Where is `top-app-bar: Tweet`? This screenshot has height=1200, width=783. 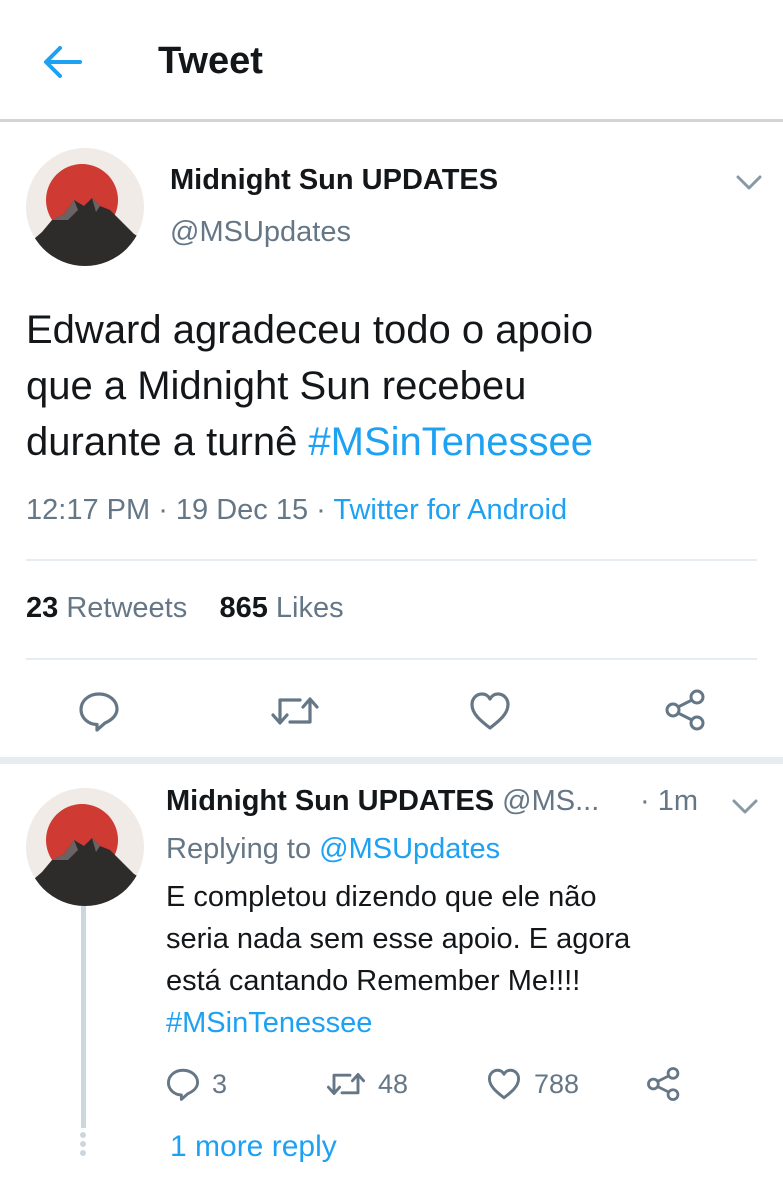 top-app-bar: Tweet is located at coordinates (391, 61).